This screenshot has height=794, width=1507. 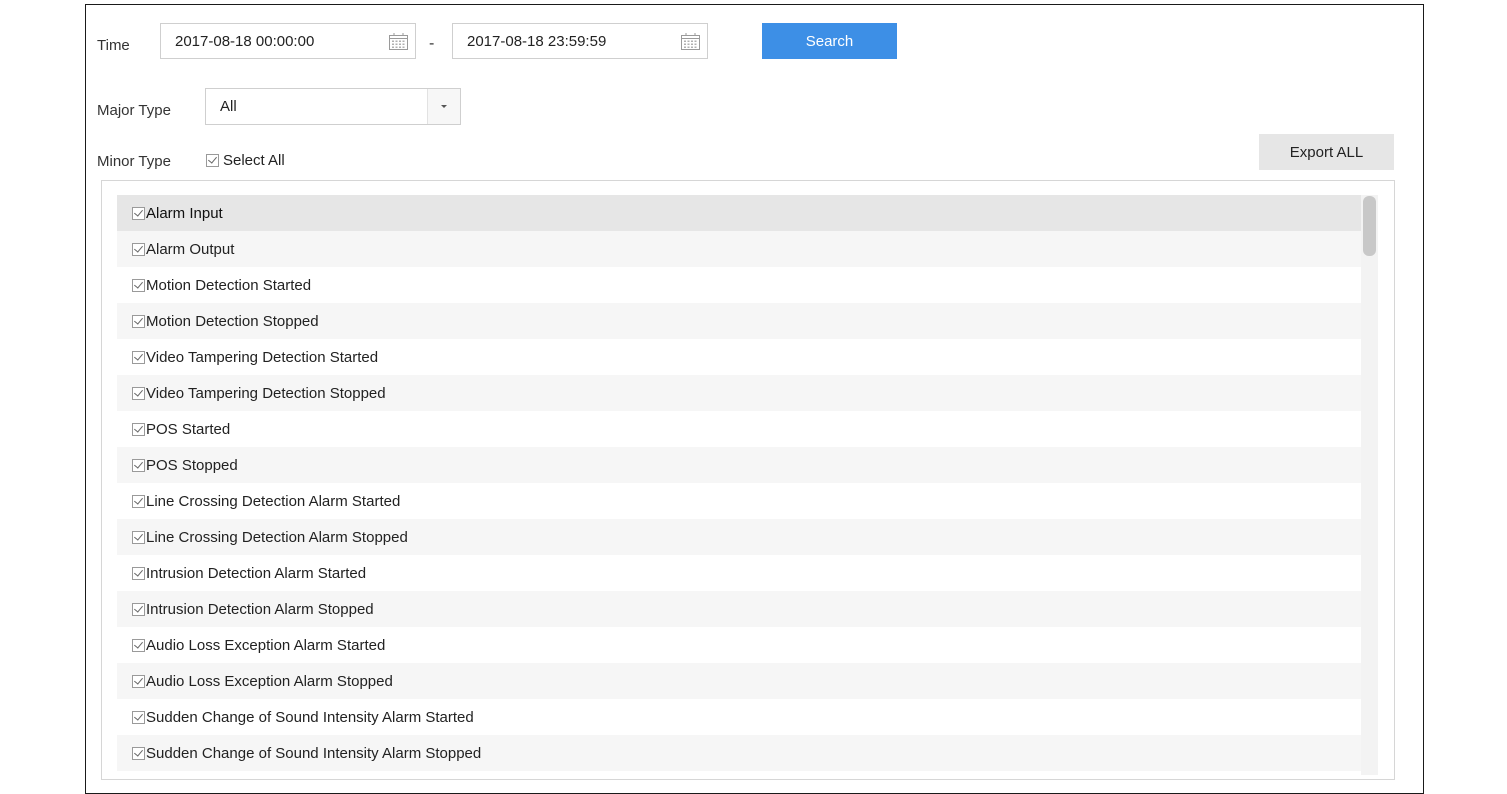 I want to click on list-item-label: Alarm Output, so click(x=190, y=249).